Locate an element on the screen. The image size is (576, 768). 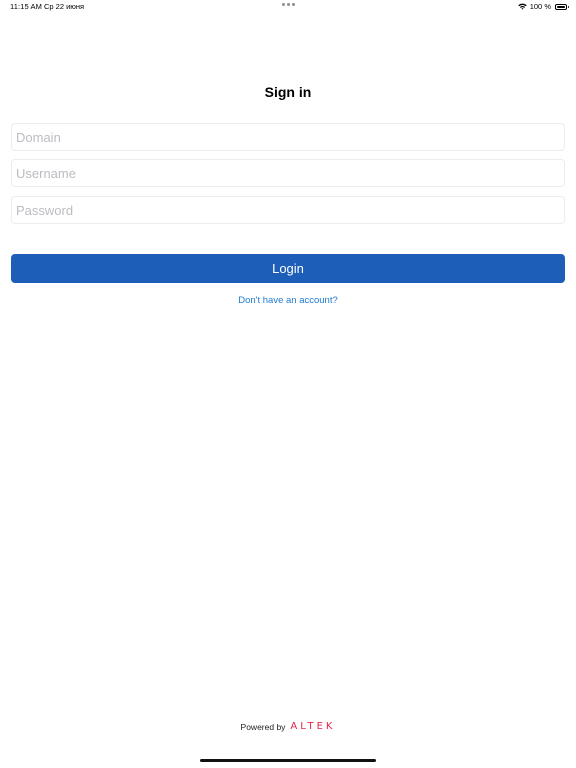
status-indicators: 100 % is located at coordinates (543, 6).